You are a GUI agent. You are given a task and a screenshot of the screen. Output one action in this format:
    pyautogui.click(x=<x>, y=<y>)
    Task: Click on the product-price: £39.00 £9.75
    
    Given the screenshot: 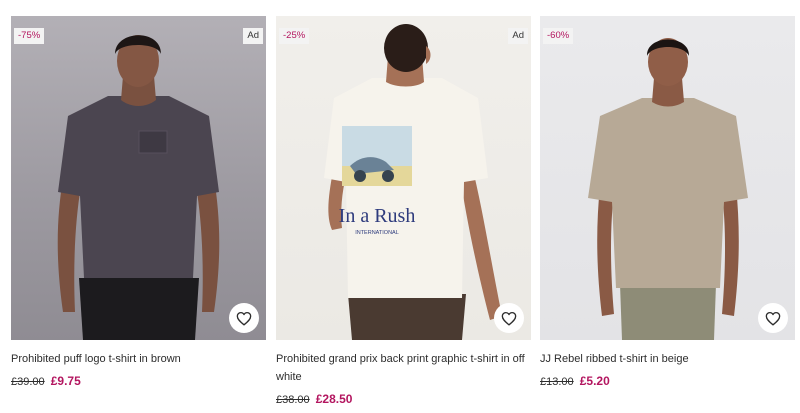 What is the action you would take?
    pyautogui.click(x=138, y=381)
    